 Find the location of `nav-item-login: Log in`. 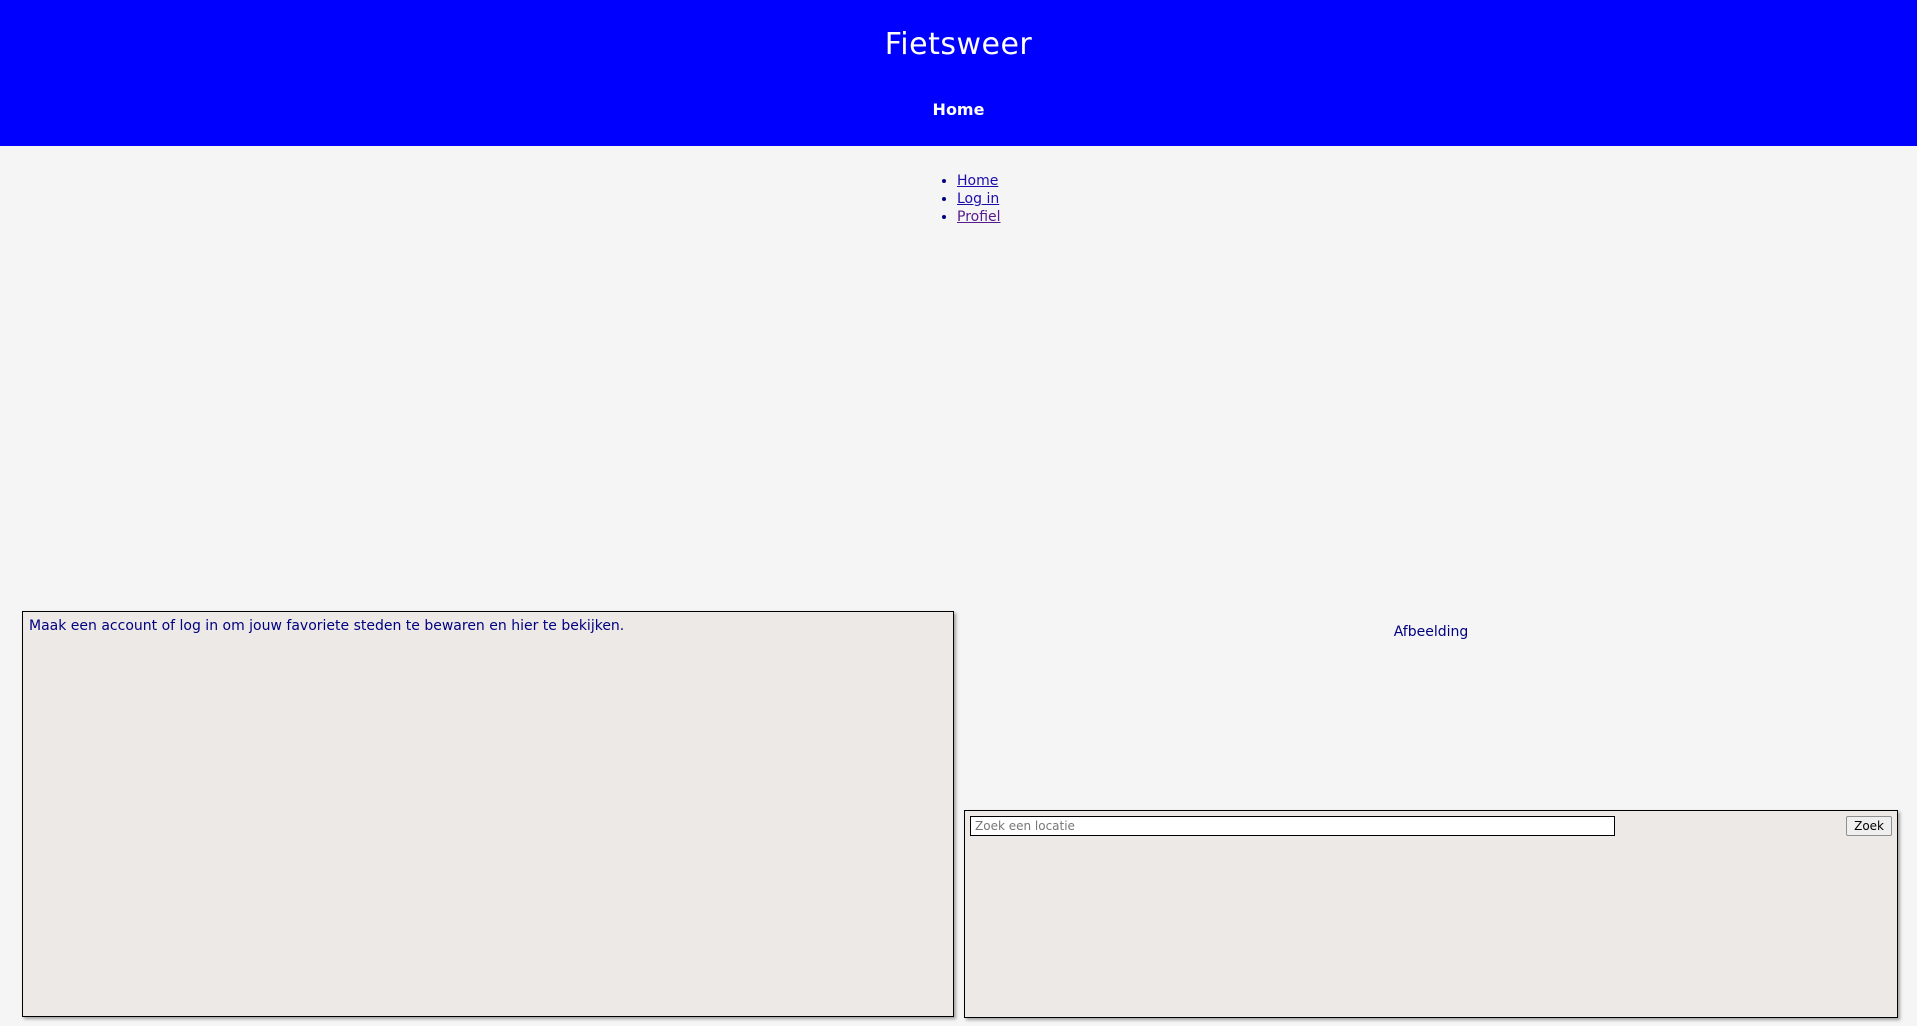

nav-item-login: Log in is located at coordinates (979, 199).